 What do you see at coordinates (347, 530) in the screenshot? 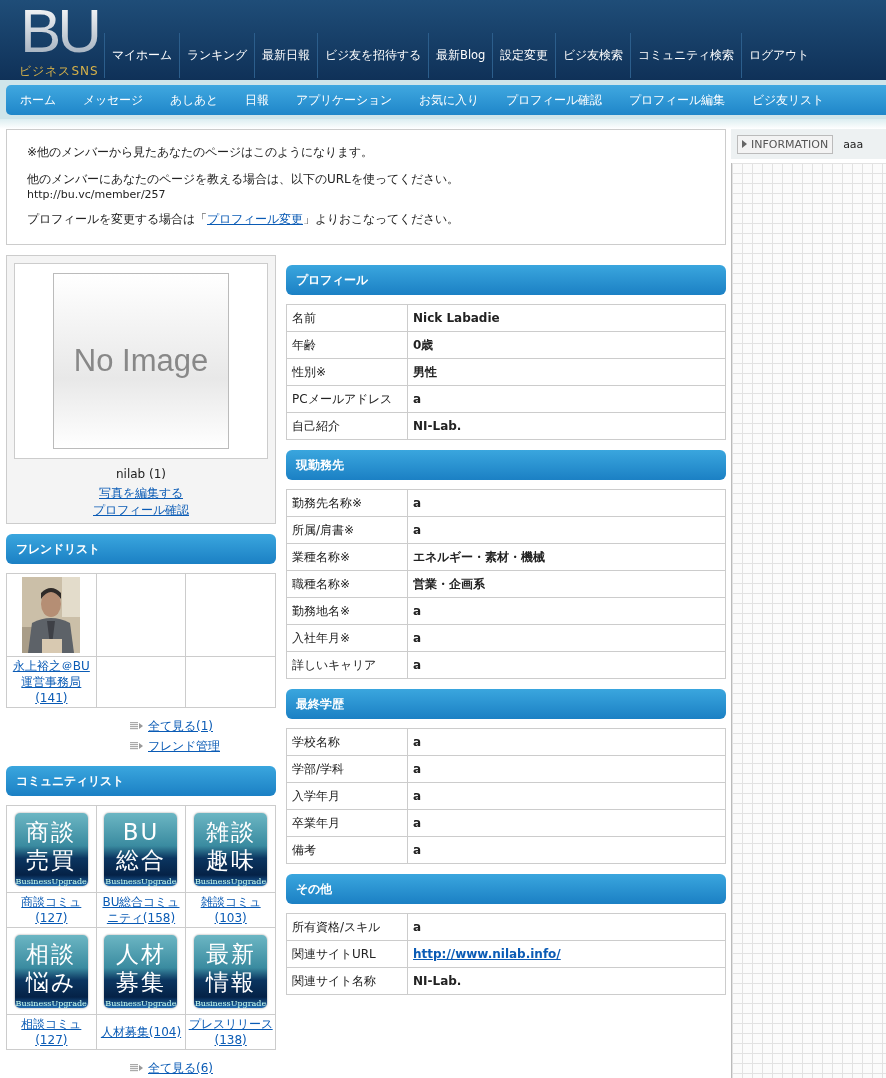
I see `field-label: 所属/肩書※` at bounding box center [347, 530].